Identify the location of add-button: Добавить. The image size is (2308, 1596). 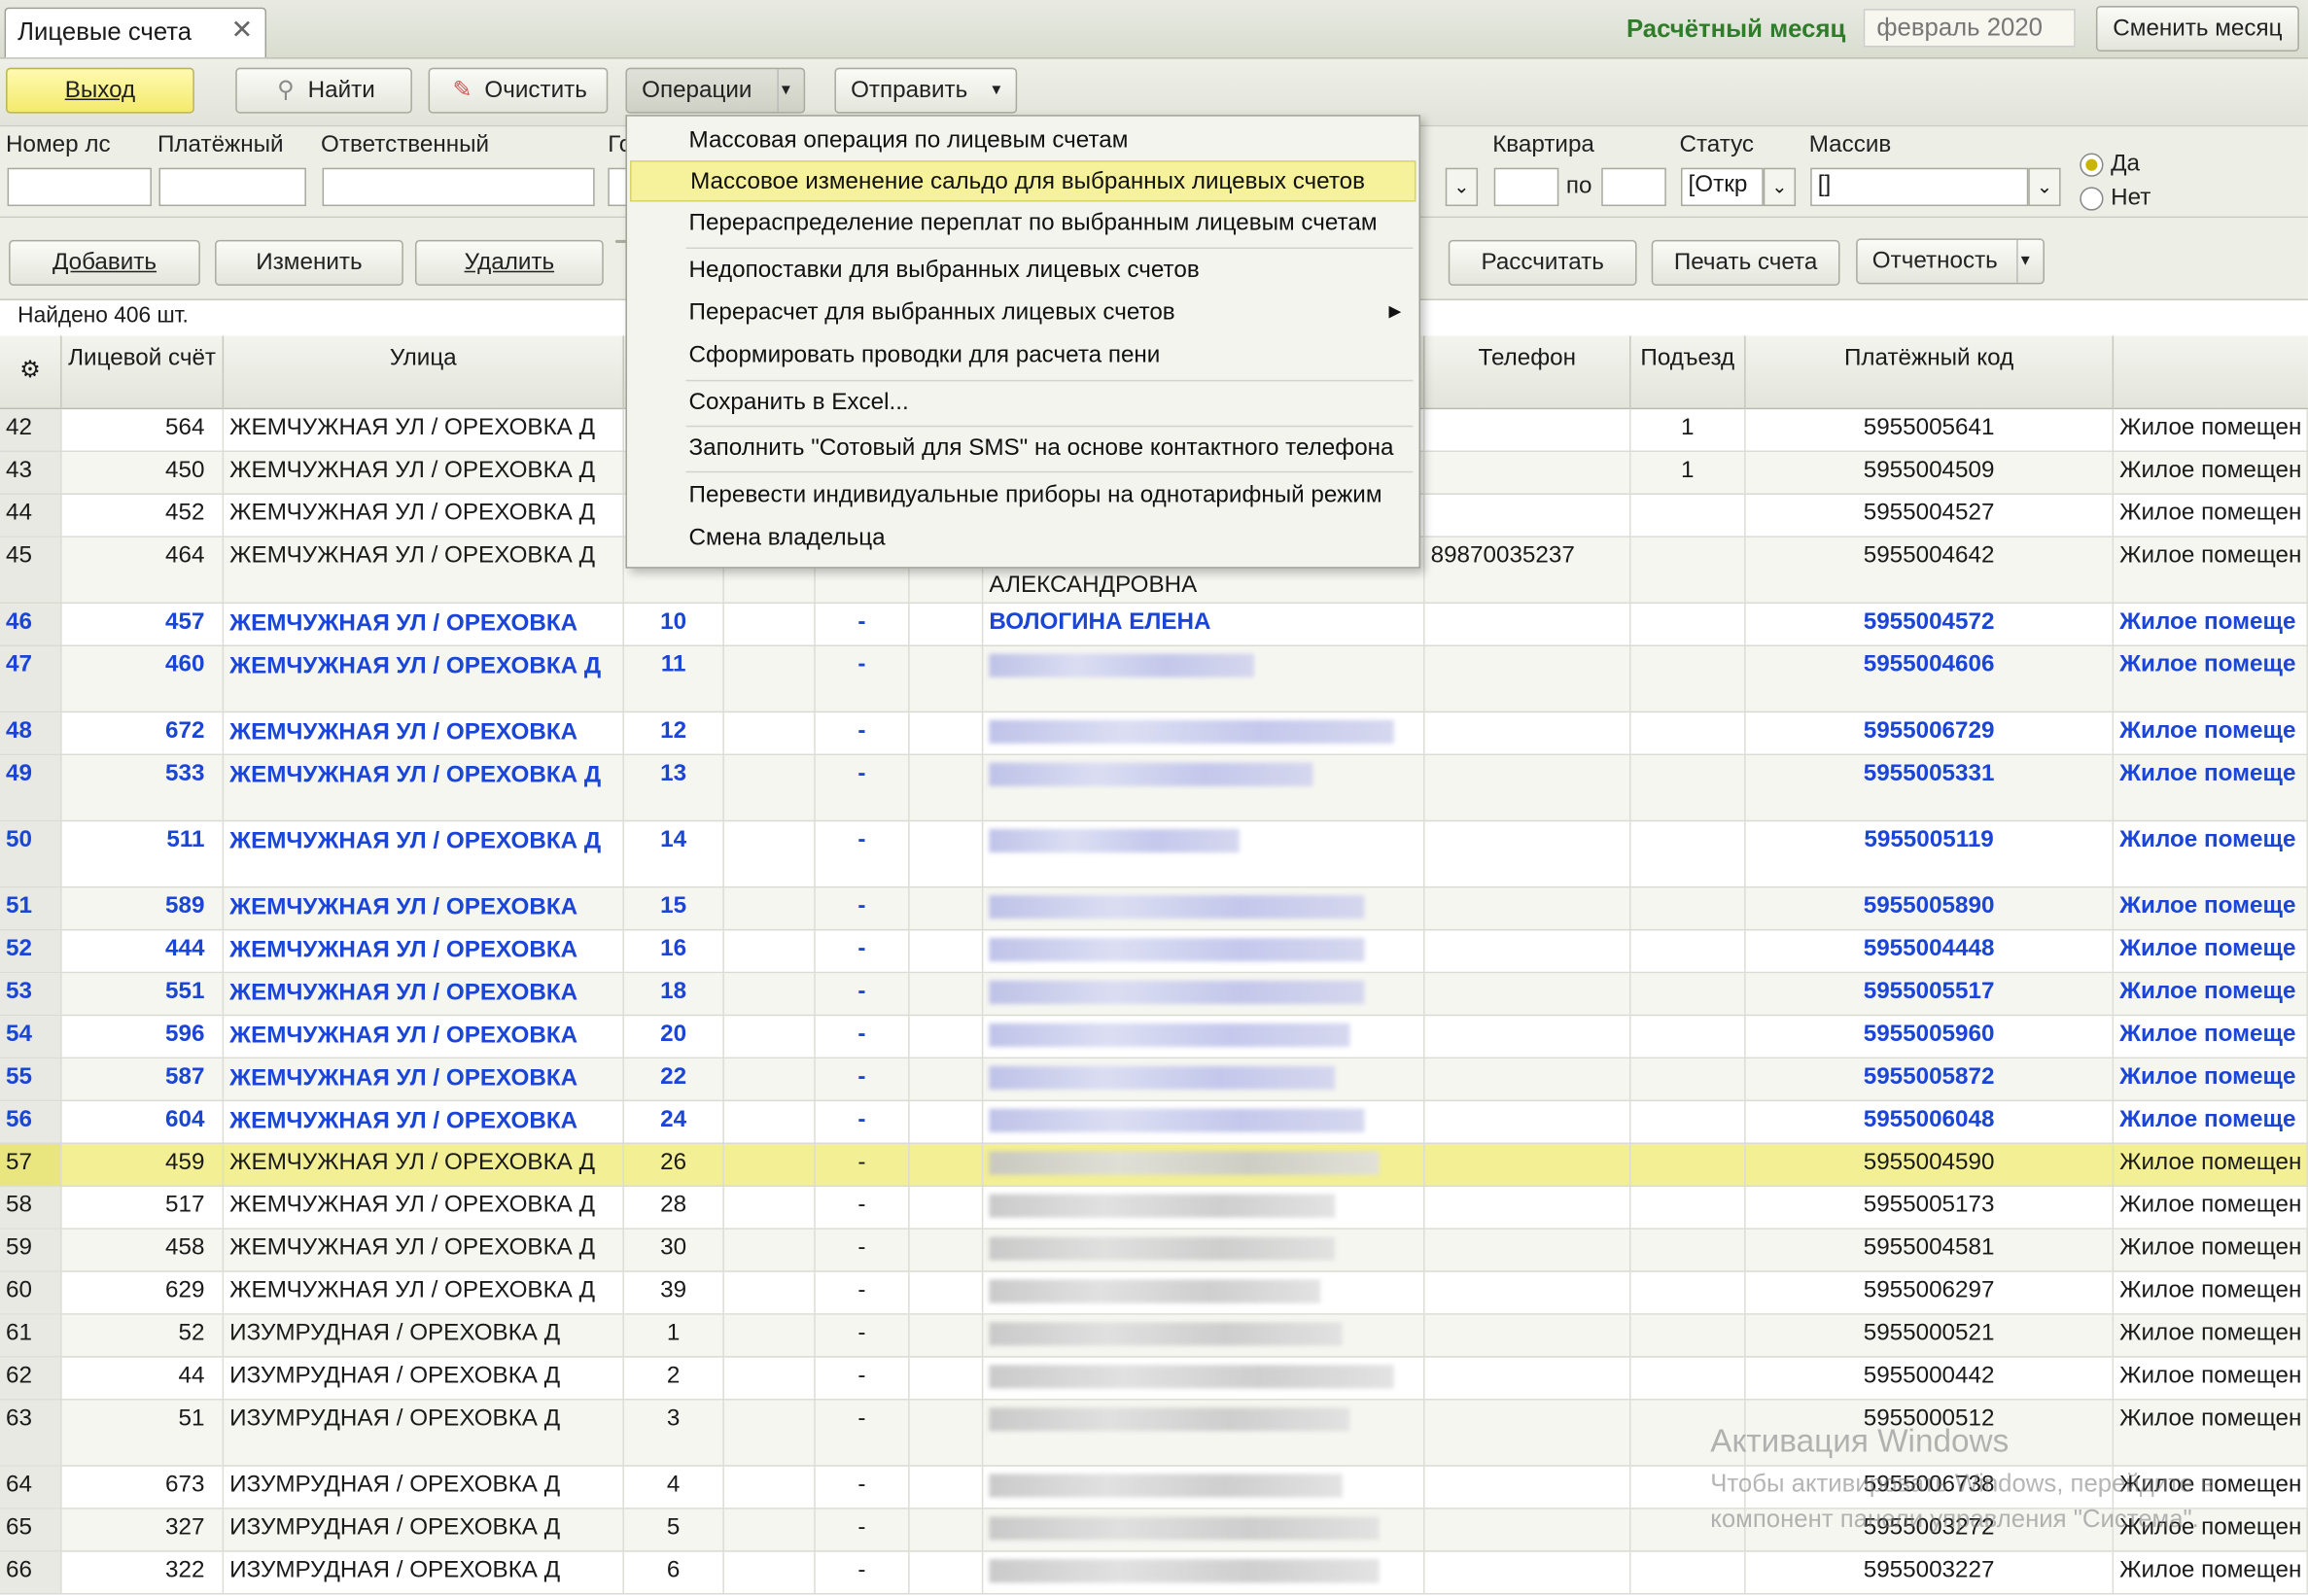
(104, 262).